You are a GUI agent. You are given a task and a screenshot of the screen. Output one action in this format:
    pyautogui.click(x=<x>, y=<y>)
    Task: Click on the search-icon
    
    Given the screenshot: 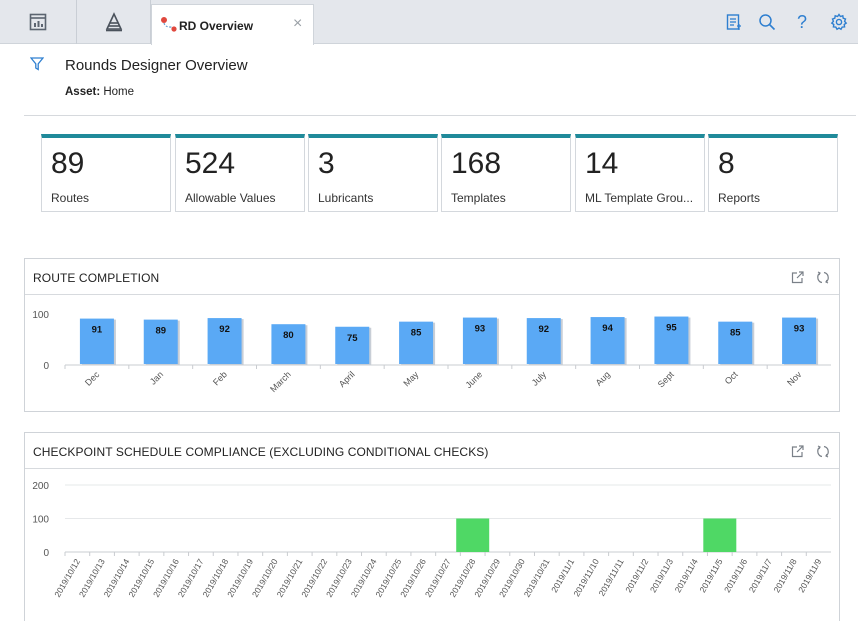 What is the action you would take?
    pyautogui.click(x=767, y=22)
    